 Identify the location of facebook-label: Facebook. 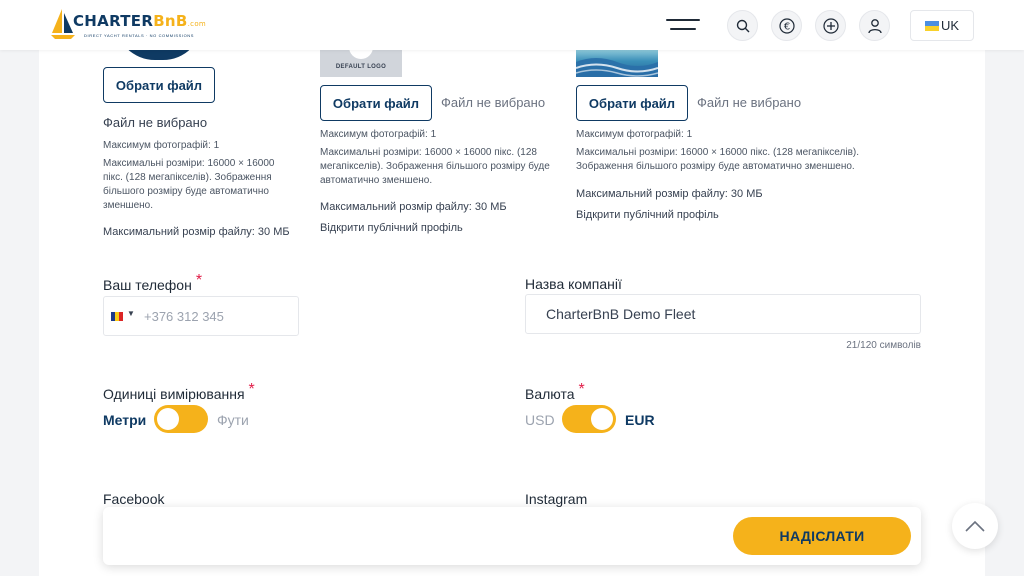
(134, 499).